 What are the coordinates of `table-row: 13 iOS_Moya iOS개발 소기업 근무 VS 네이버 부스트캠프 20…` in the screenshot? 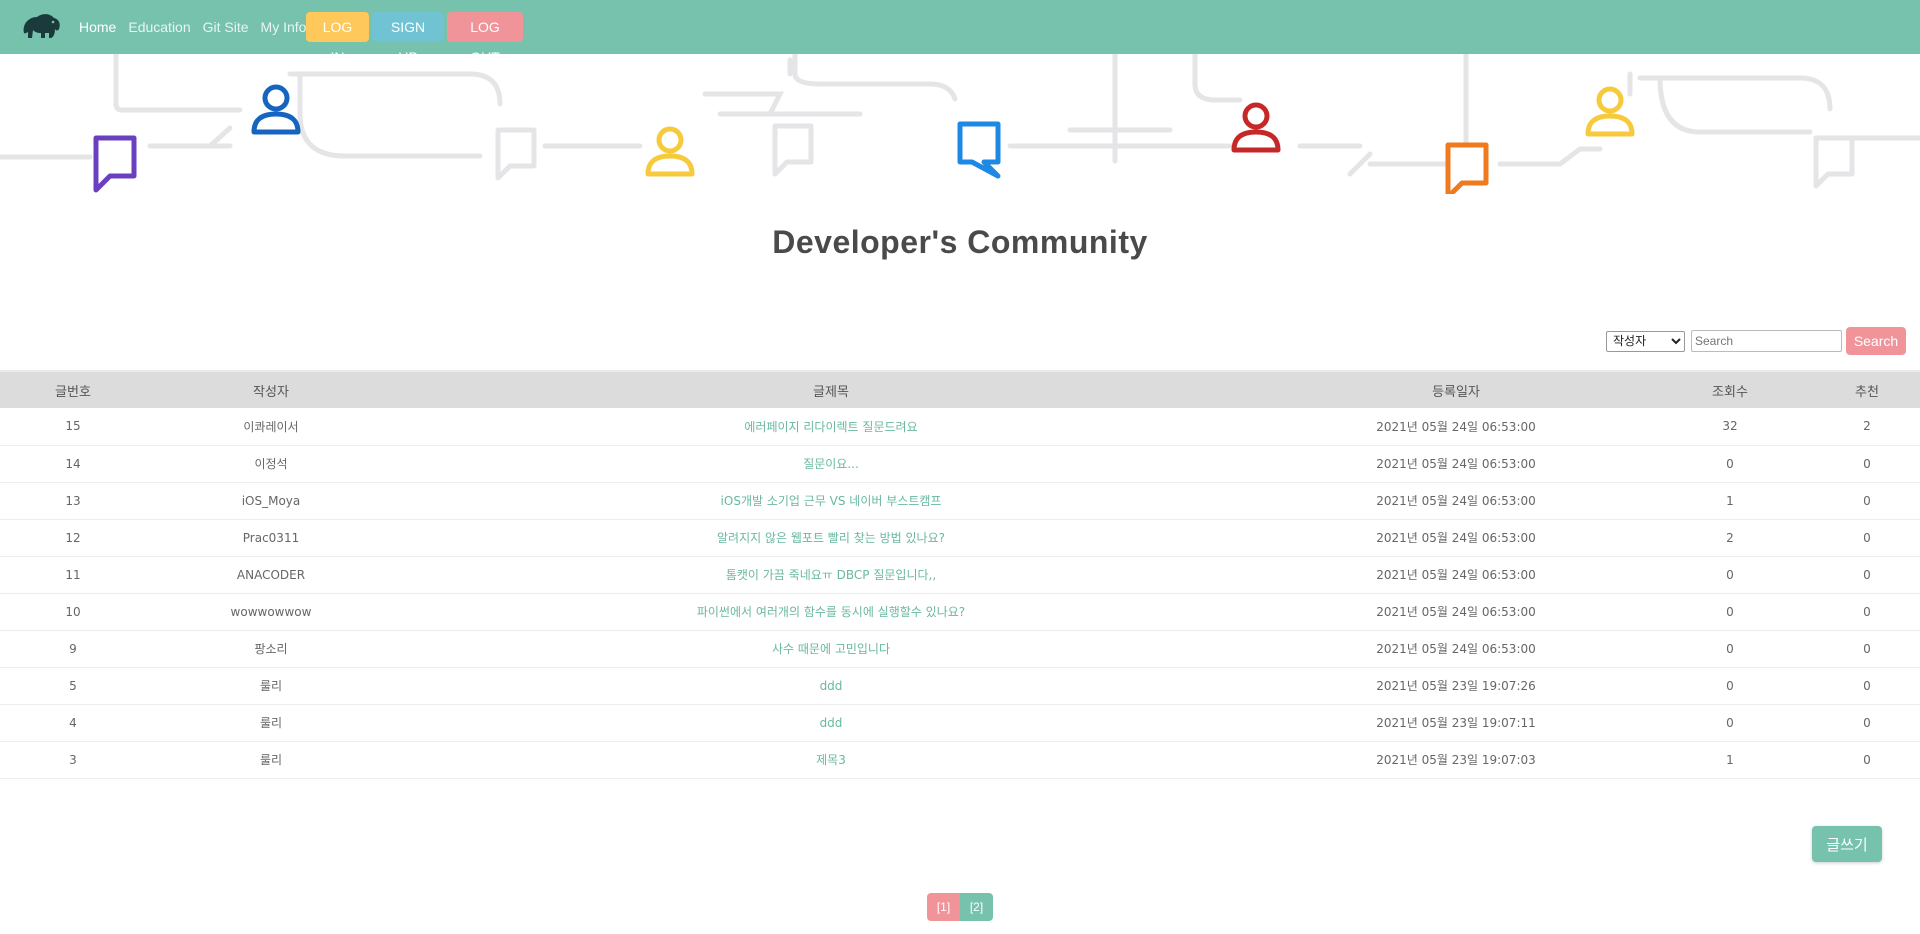 It's located at (960, 501).